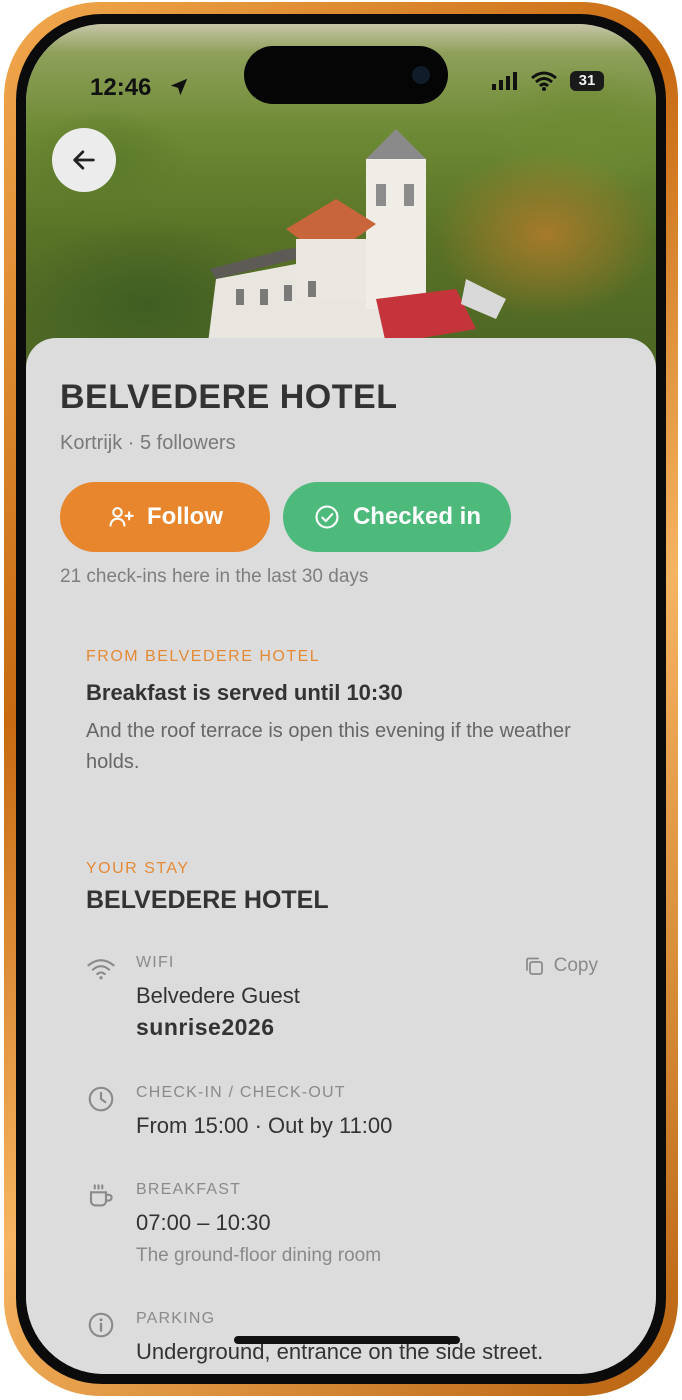 The height and width of the screenshot is (1400, 682). What do you see at coordinates (346, 887) in the screenshot?
I see `your-stay-section: YOUR STAY BELVEDERE HOTEL` at bounding box center [346, 887].